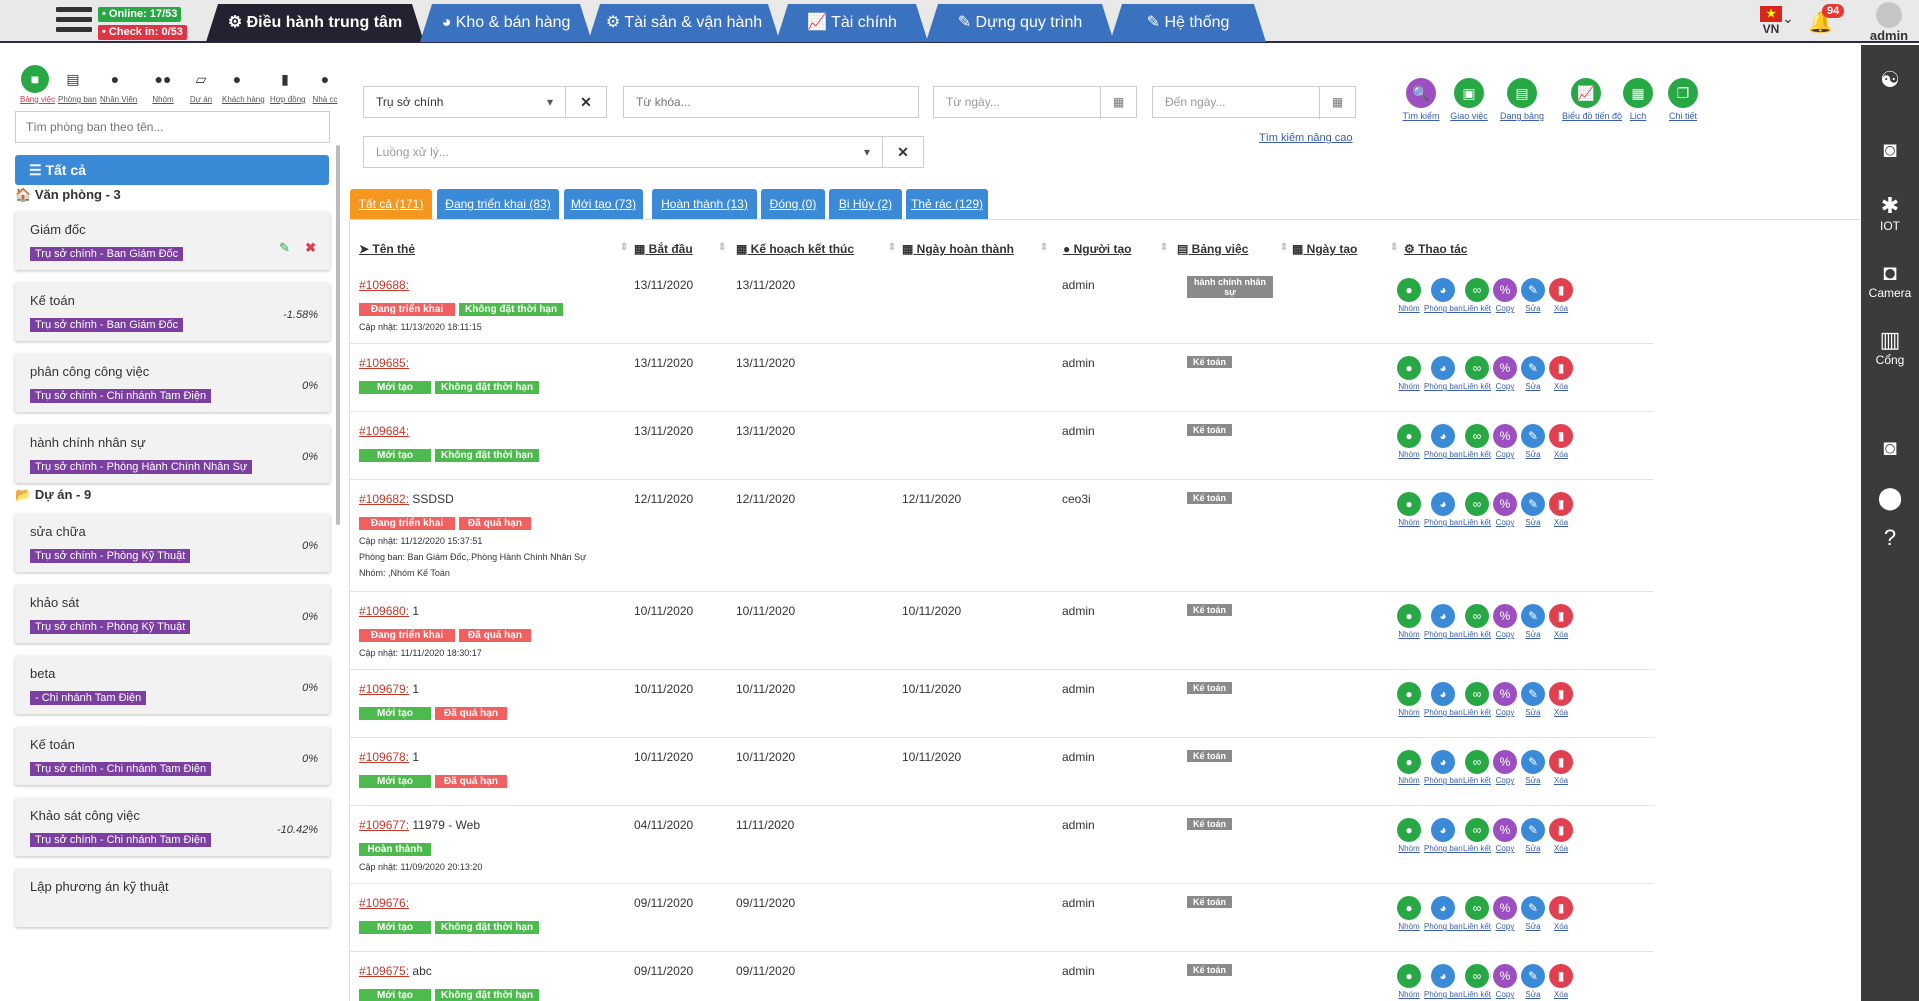 This screenshot has height=1001, width=1919. I want to click on column-header-ngay-tao: ▦ Ngày tạo ⇕, so click(1345, 249).